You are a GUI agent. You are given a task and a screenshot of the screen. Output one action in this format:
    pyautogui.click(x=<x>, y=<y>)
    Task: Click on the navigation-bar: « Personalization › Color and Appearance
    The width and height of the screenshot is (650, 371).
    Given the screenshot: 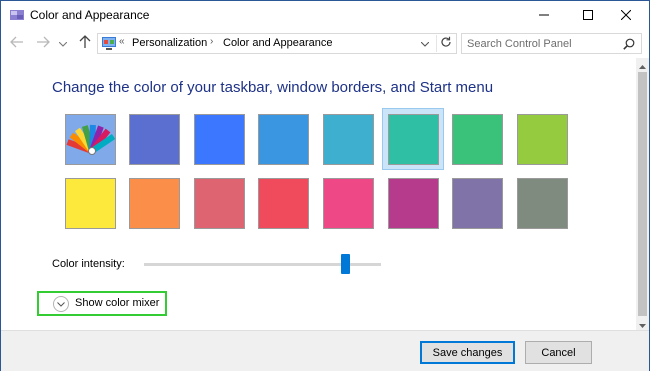 What is the action you would take?
    pyautogui.click(x=325, y=43)
    